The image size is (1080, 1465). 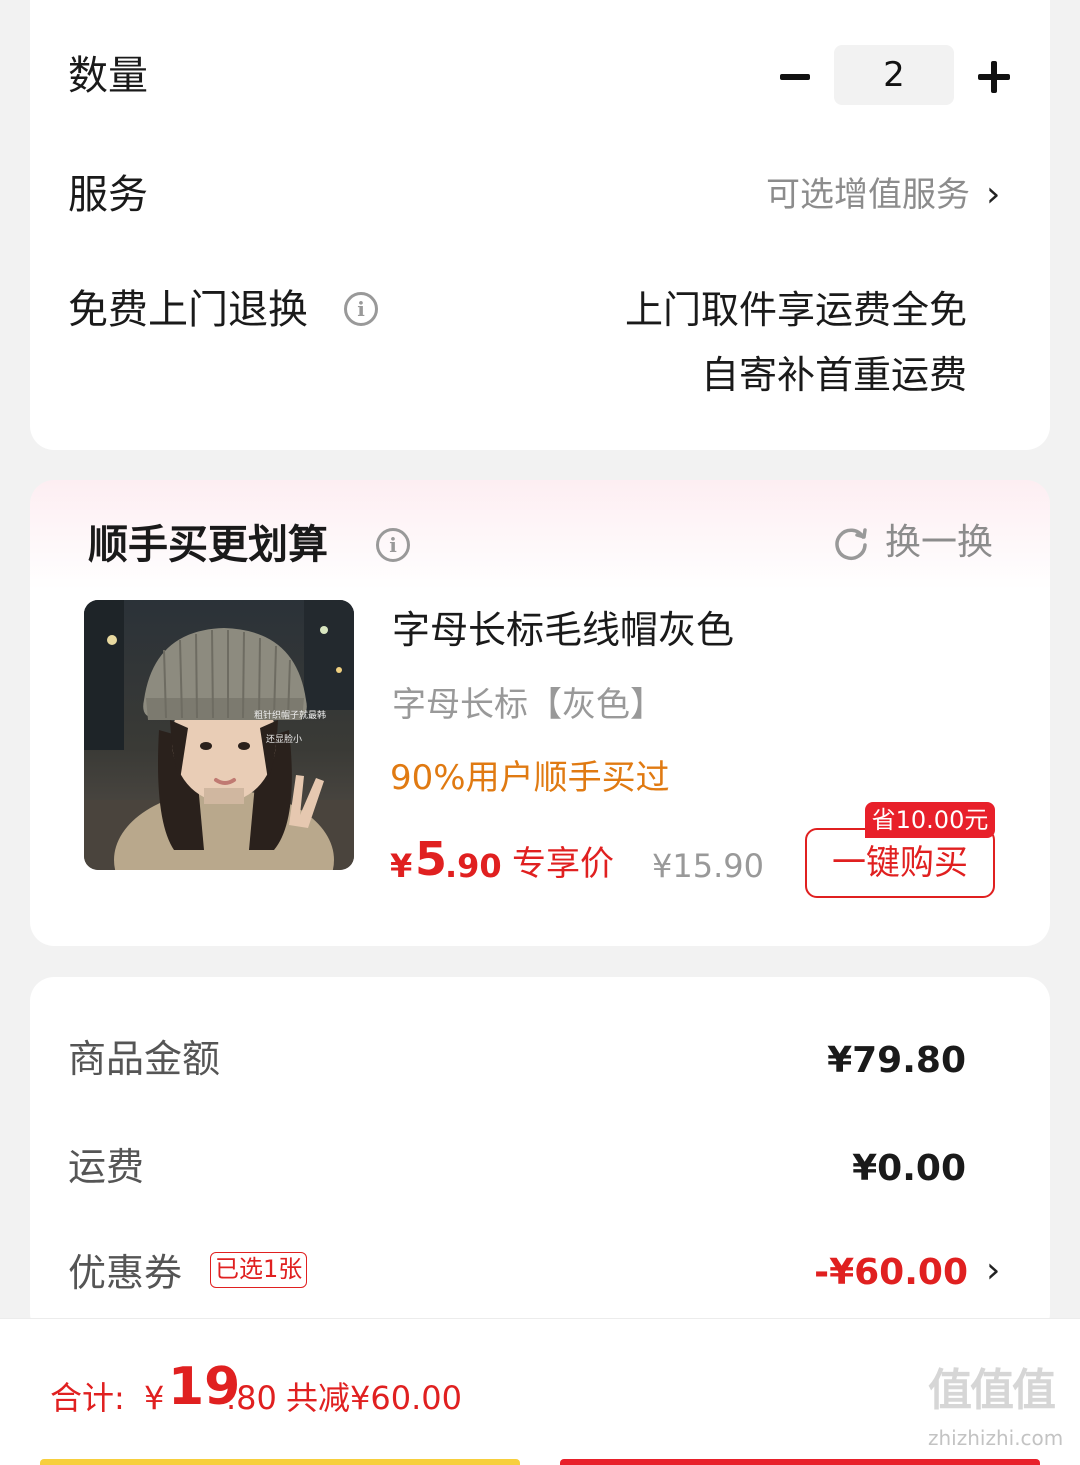 What do you see at coordinates (259, 1270) in the screenshot?
I see `coupon-selected-tag: 已选1张` at bounding box center [259, 1270].